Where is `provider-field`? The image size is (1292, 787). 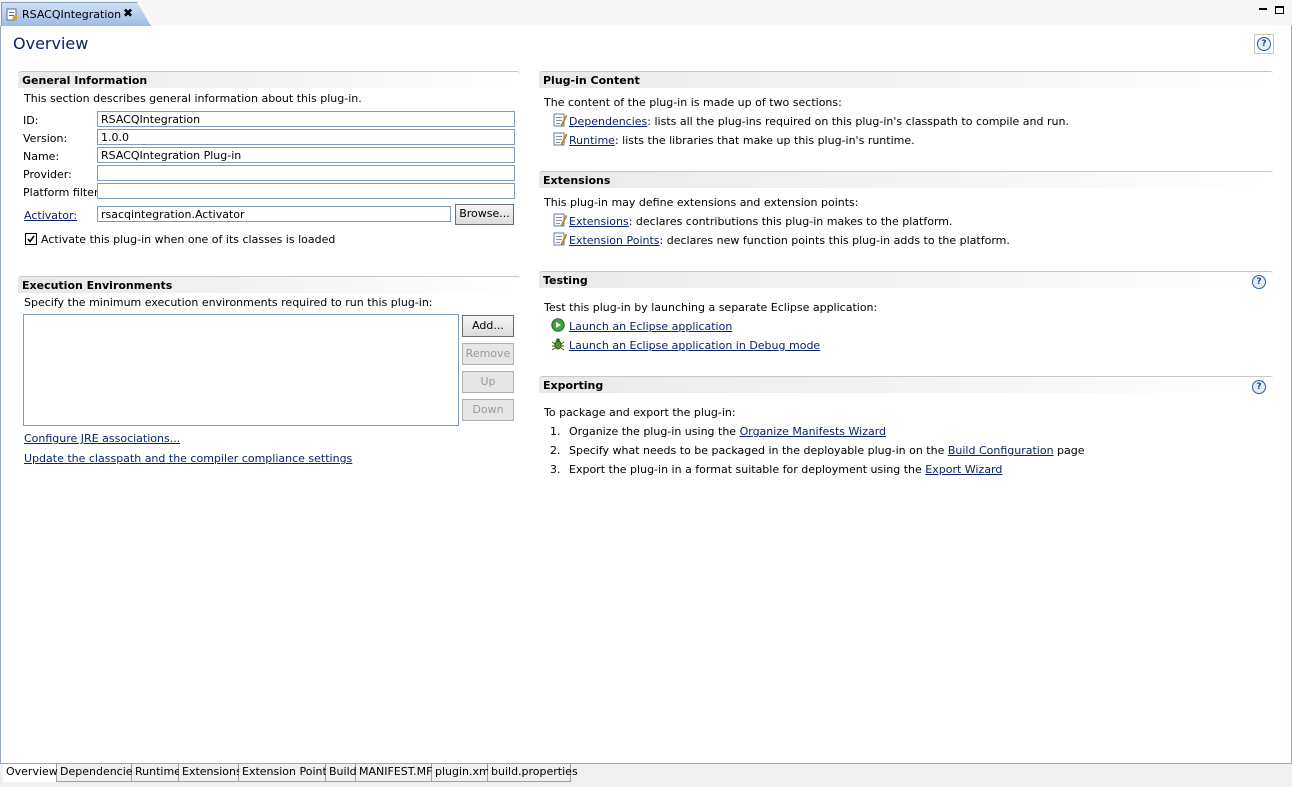
provider-field is located at coordinates (306, 173).